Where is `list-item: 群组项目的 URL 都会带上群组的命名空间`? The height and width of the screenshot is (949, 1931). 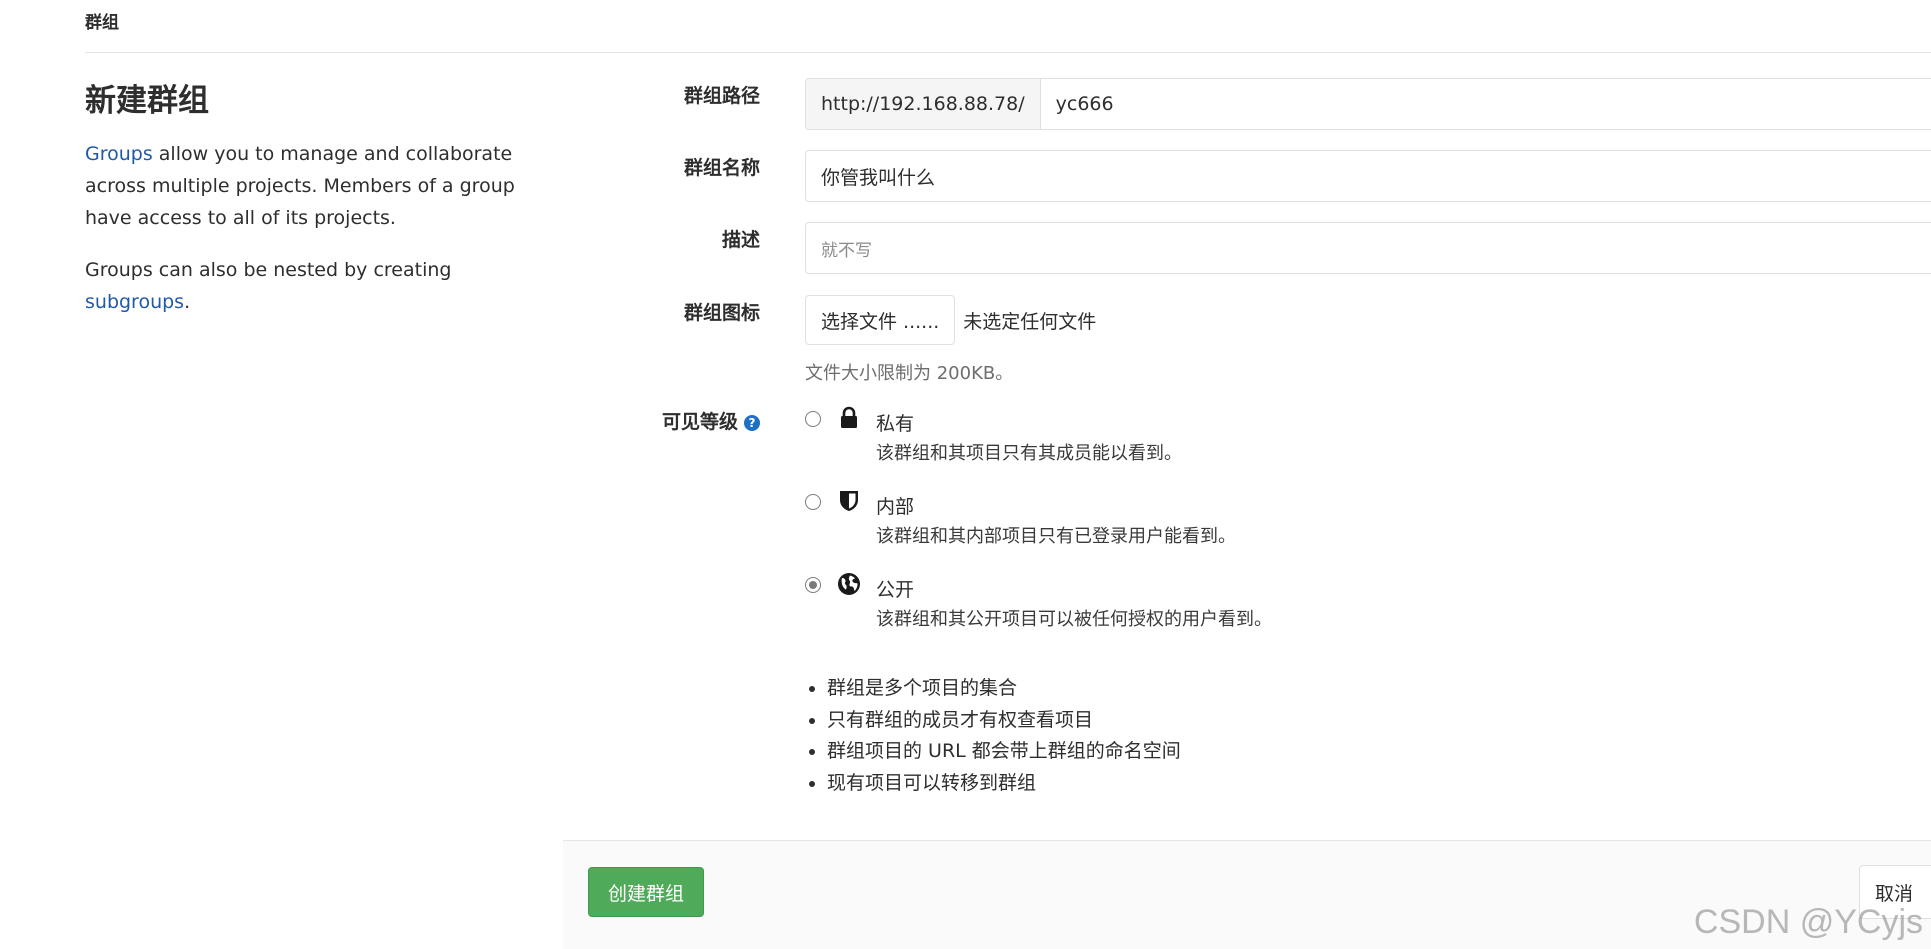 list-item: 群组项目的 URL 都会带上群组的命名空间 is located at coordinates (1004, 752).